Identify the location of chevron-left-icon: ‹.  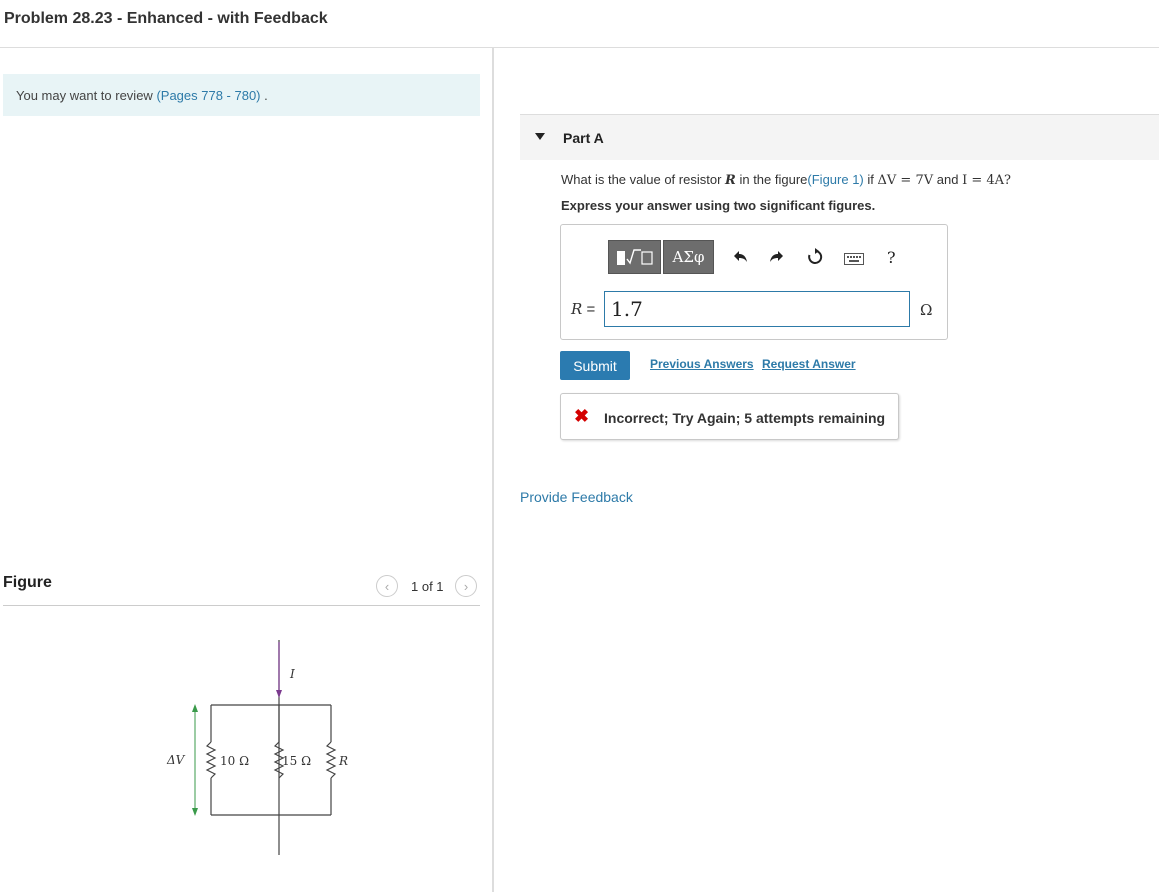
(387, 586).